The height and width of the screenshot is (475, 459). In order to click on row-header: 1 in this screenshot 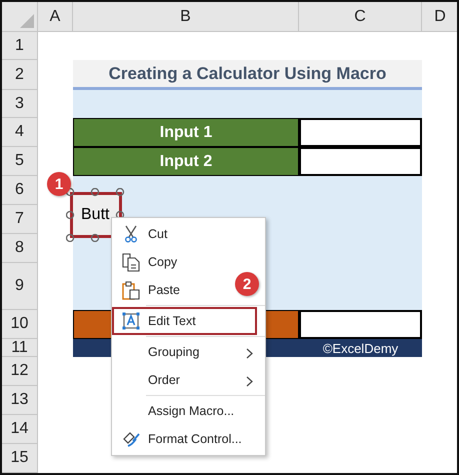, I will do `click(20, 46)`.